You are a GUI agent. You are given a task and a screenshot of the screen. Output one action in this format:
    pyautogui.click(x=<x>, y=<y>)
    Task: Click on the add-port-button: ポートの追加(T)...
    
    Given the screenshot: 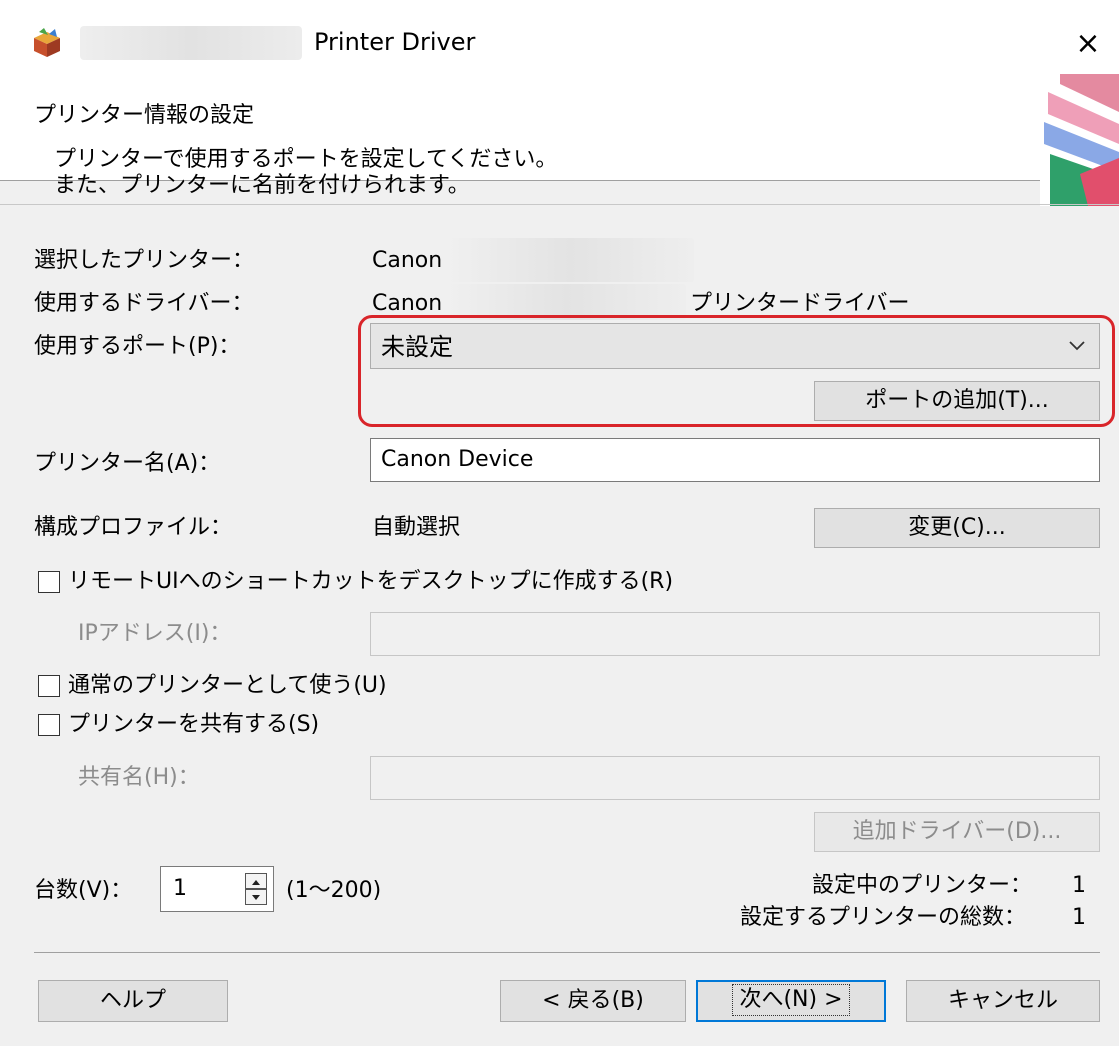 What is the action you would take?
    pyautogui.click(x=957, y=401)
    